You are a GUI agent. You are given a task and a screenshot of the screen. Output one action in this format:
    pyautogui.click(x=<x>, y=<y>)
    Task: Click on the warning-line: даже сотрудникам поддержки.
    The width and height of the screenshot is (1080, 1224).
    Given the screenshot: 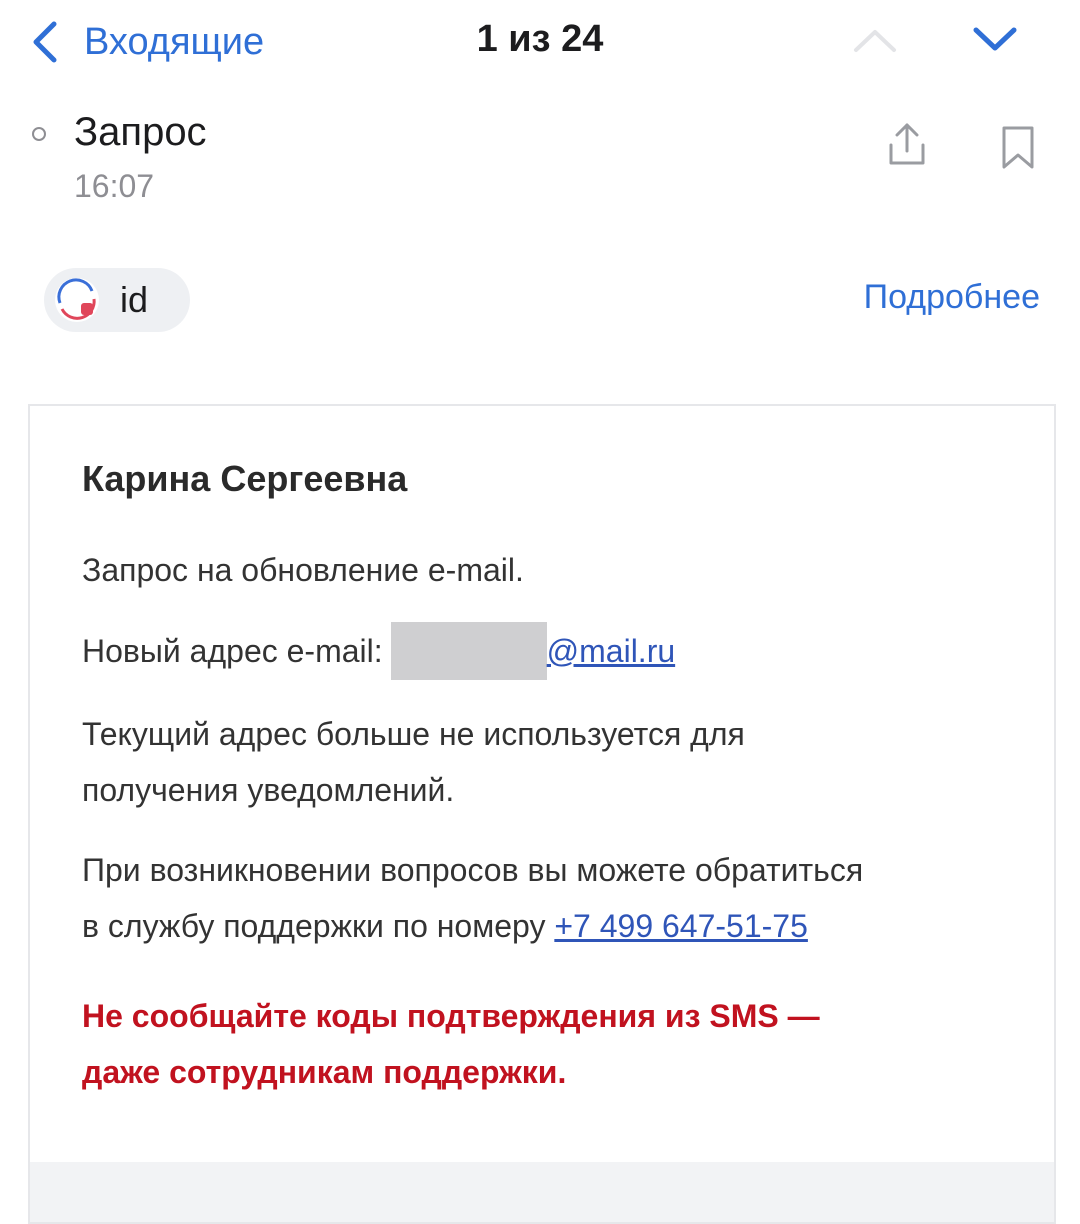 What is the action you would take?
    pyautogui.click(x=324, y=1072)
    